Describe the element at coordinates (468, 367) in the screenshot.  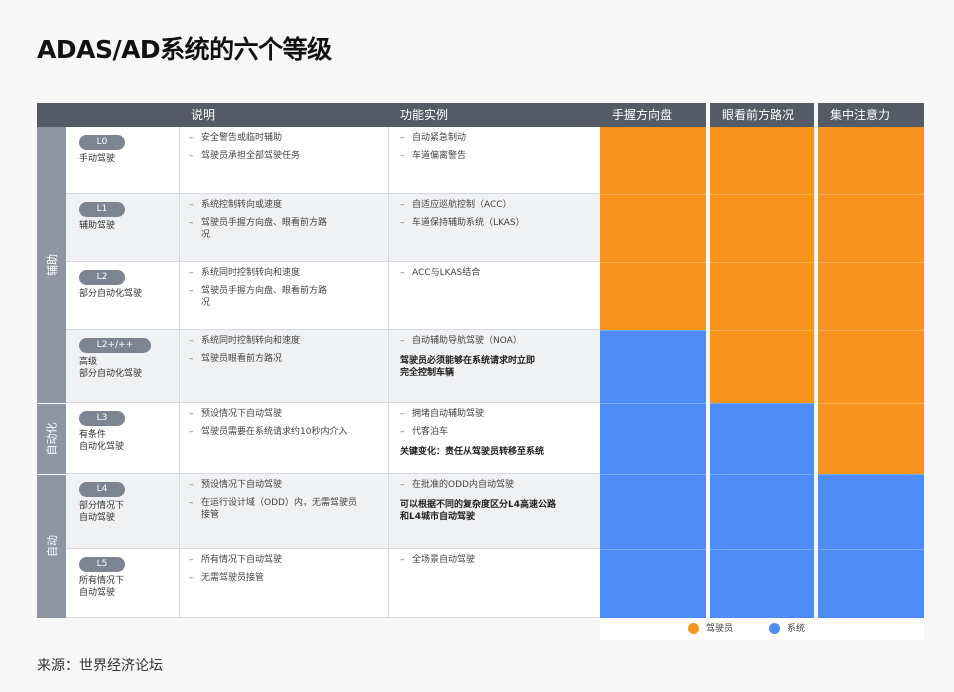
I see `key-note: 驾驶员必须能够在系统请求时立即 完全控制车辆` at that location.